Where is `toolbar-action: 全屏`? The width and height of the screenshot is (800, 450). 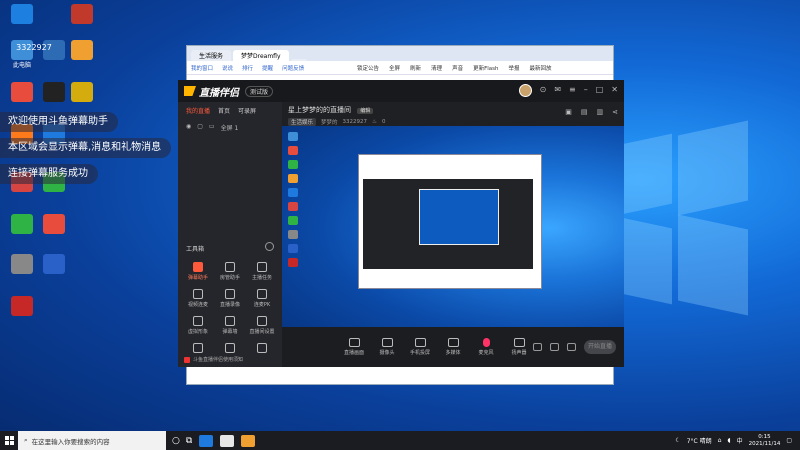
toolbar-action: 全屏 is located at coordinates (394, 68).